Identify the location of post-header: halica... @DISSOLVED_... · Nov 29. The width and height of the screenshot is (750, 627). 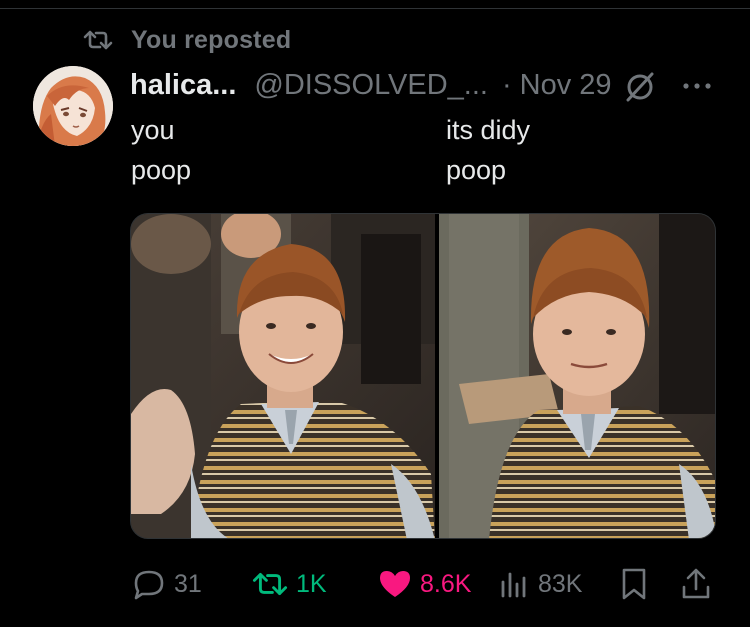
(371, 85).